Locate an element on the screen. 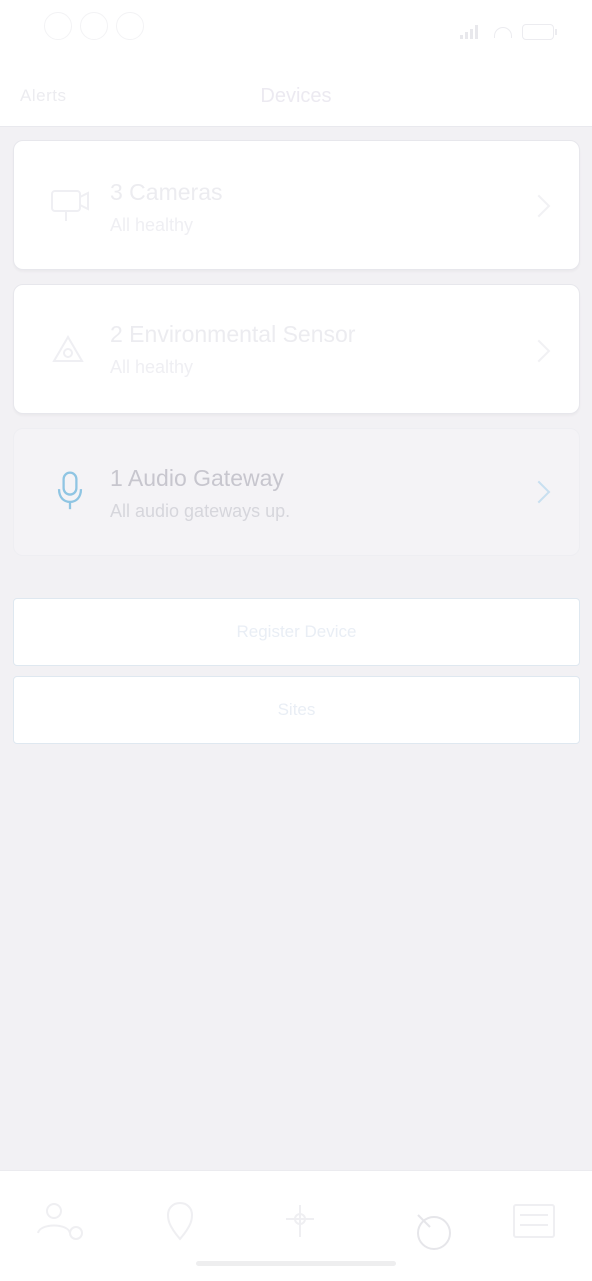 This screenshot has height=1281, width=592. environmental-sensor-card: 2 Environmental Sensor All healthy is located at coordinates (296, 349).